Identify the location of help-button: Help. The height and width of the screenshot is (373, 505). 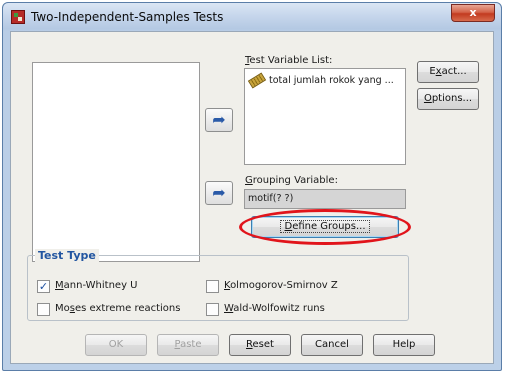
(404, 345).